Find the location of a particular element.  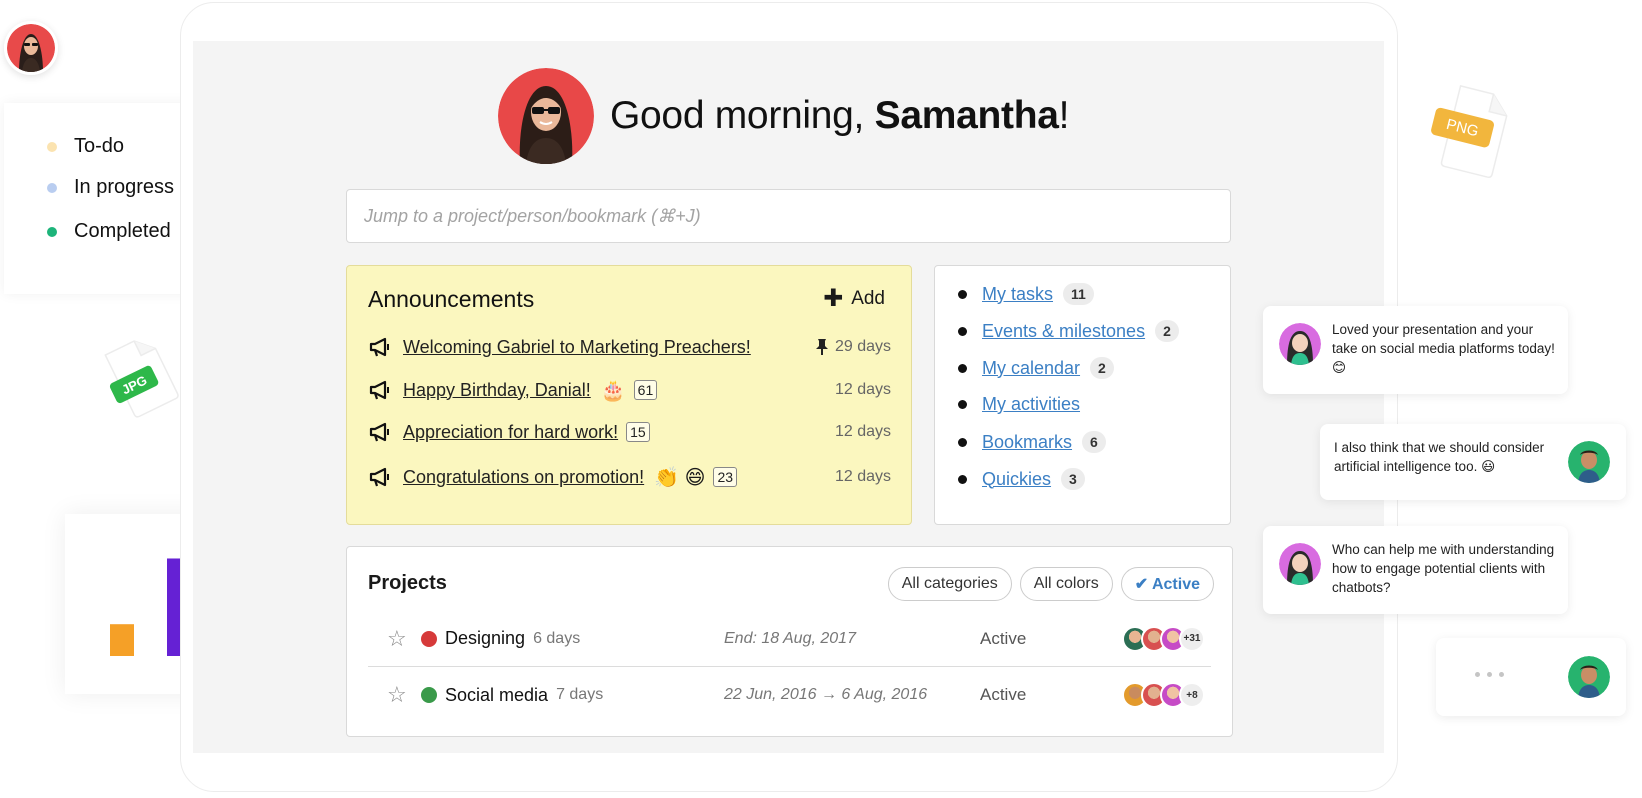

greeting-text: Good morning, Samantha! is located at coordinates (840, 115).